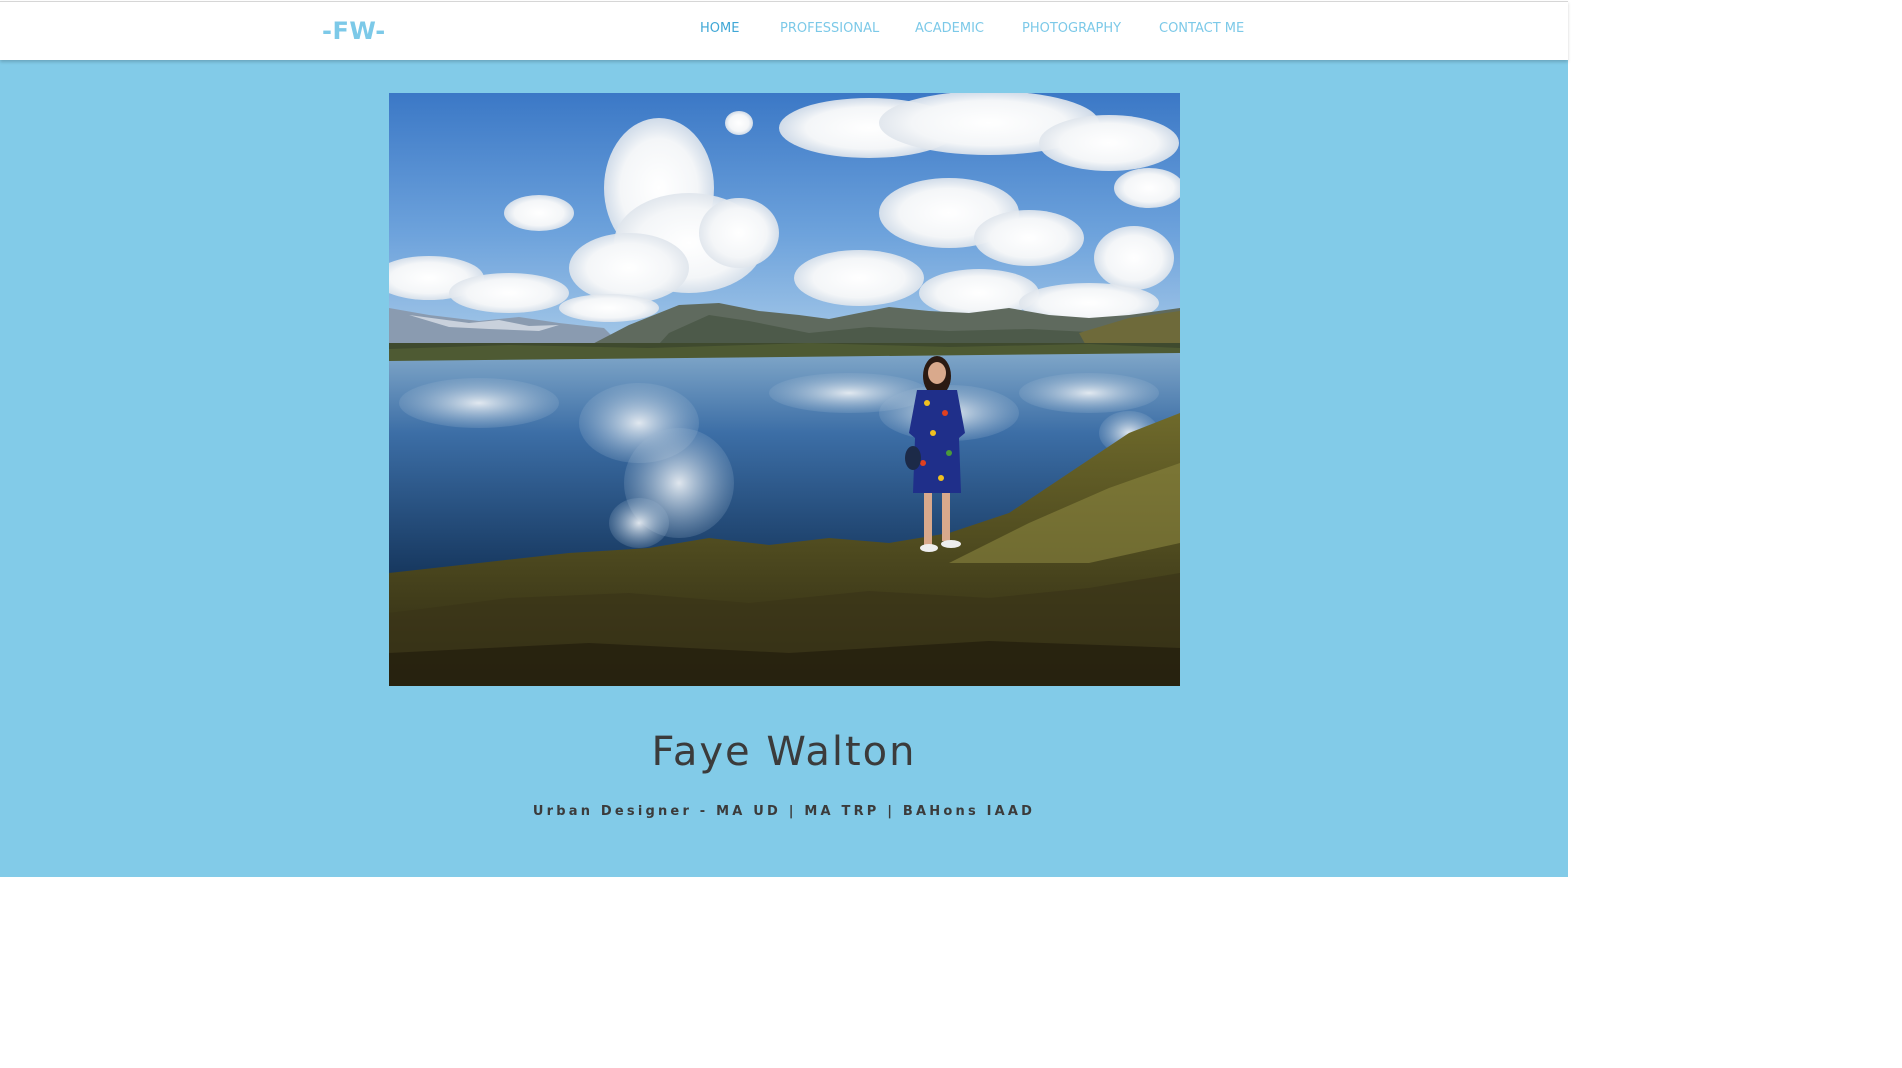  I want to click on nav-contact-me: CONTACT ME, so click(1201, 29).